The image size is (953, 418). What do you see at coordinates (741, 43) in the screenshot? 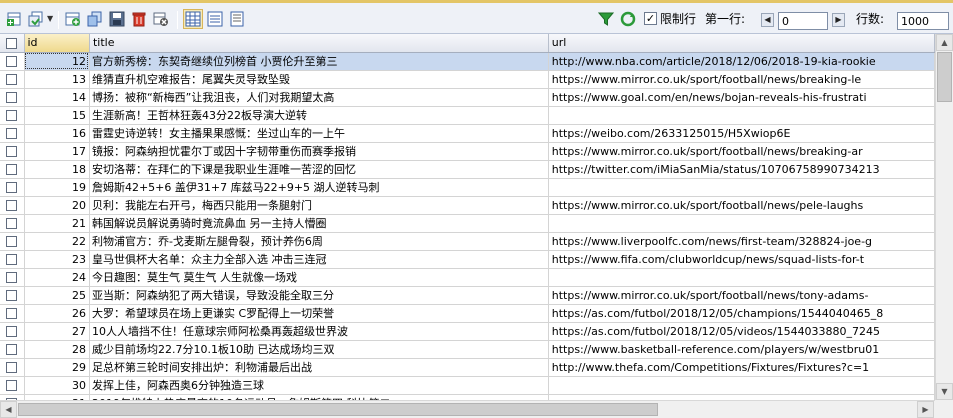
I see `column-header-url: url` at bounding box center [741, 43].